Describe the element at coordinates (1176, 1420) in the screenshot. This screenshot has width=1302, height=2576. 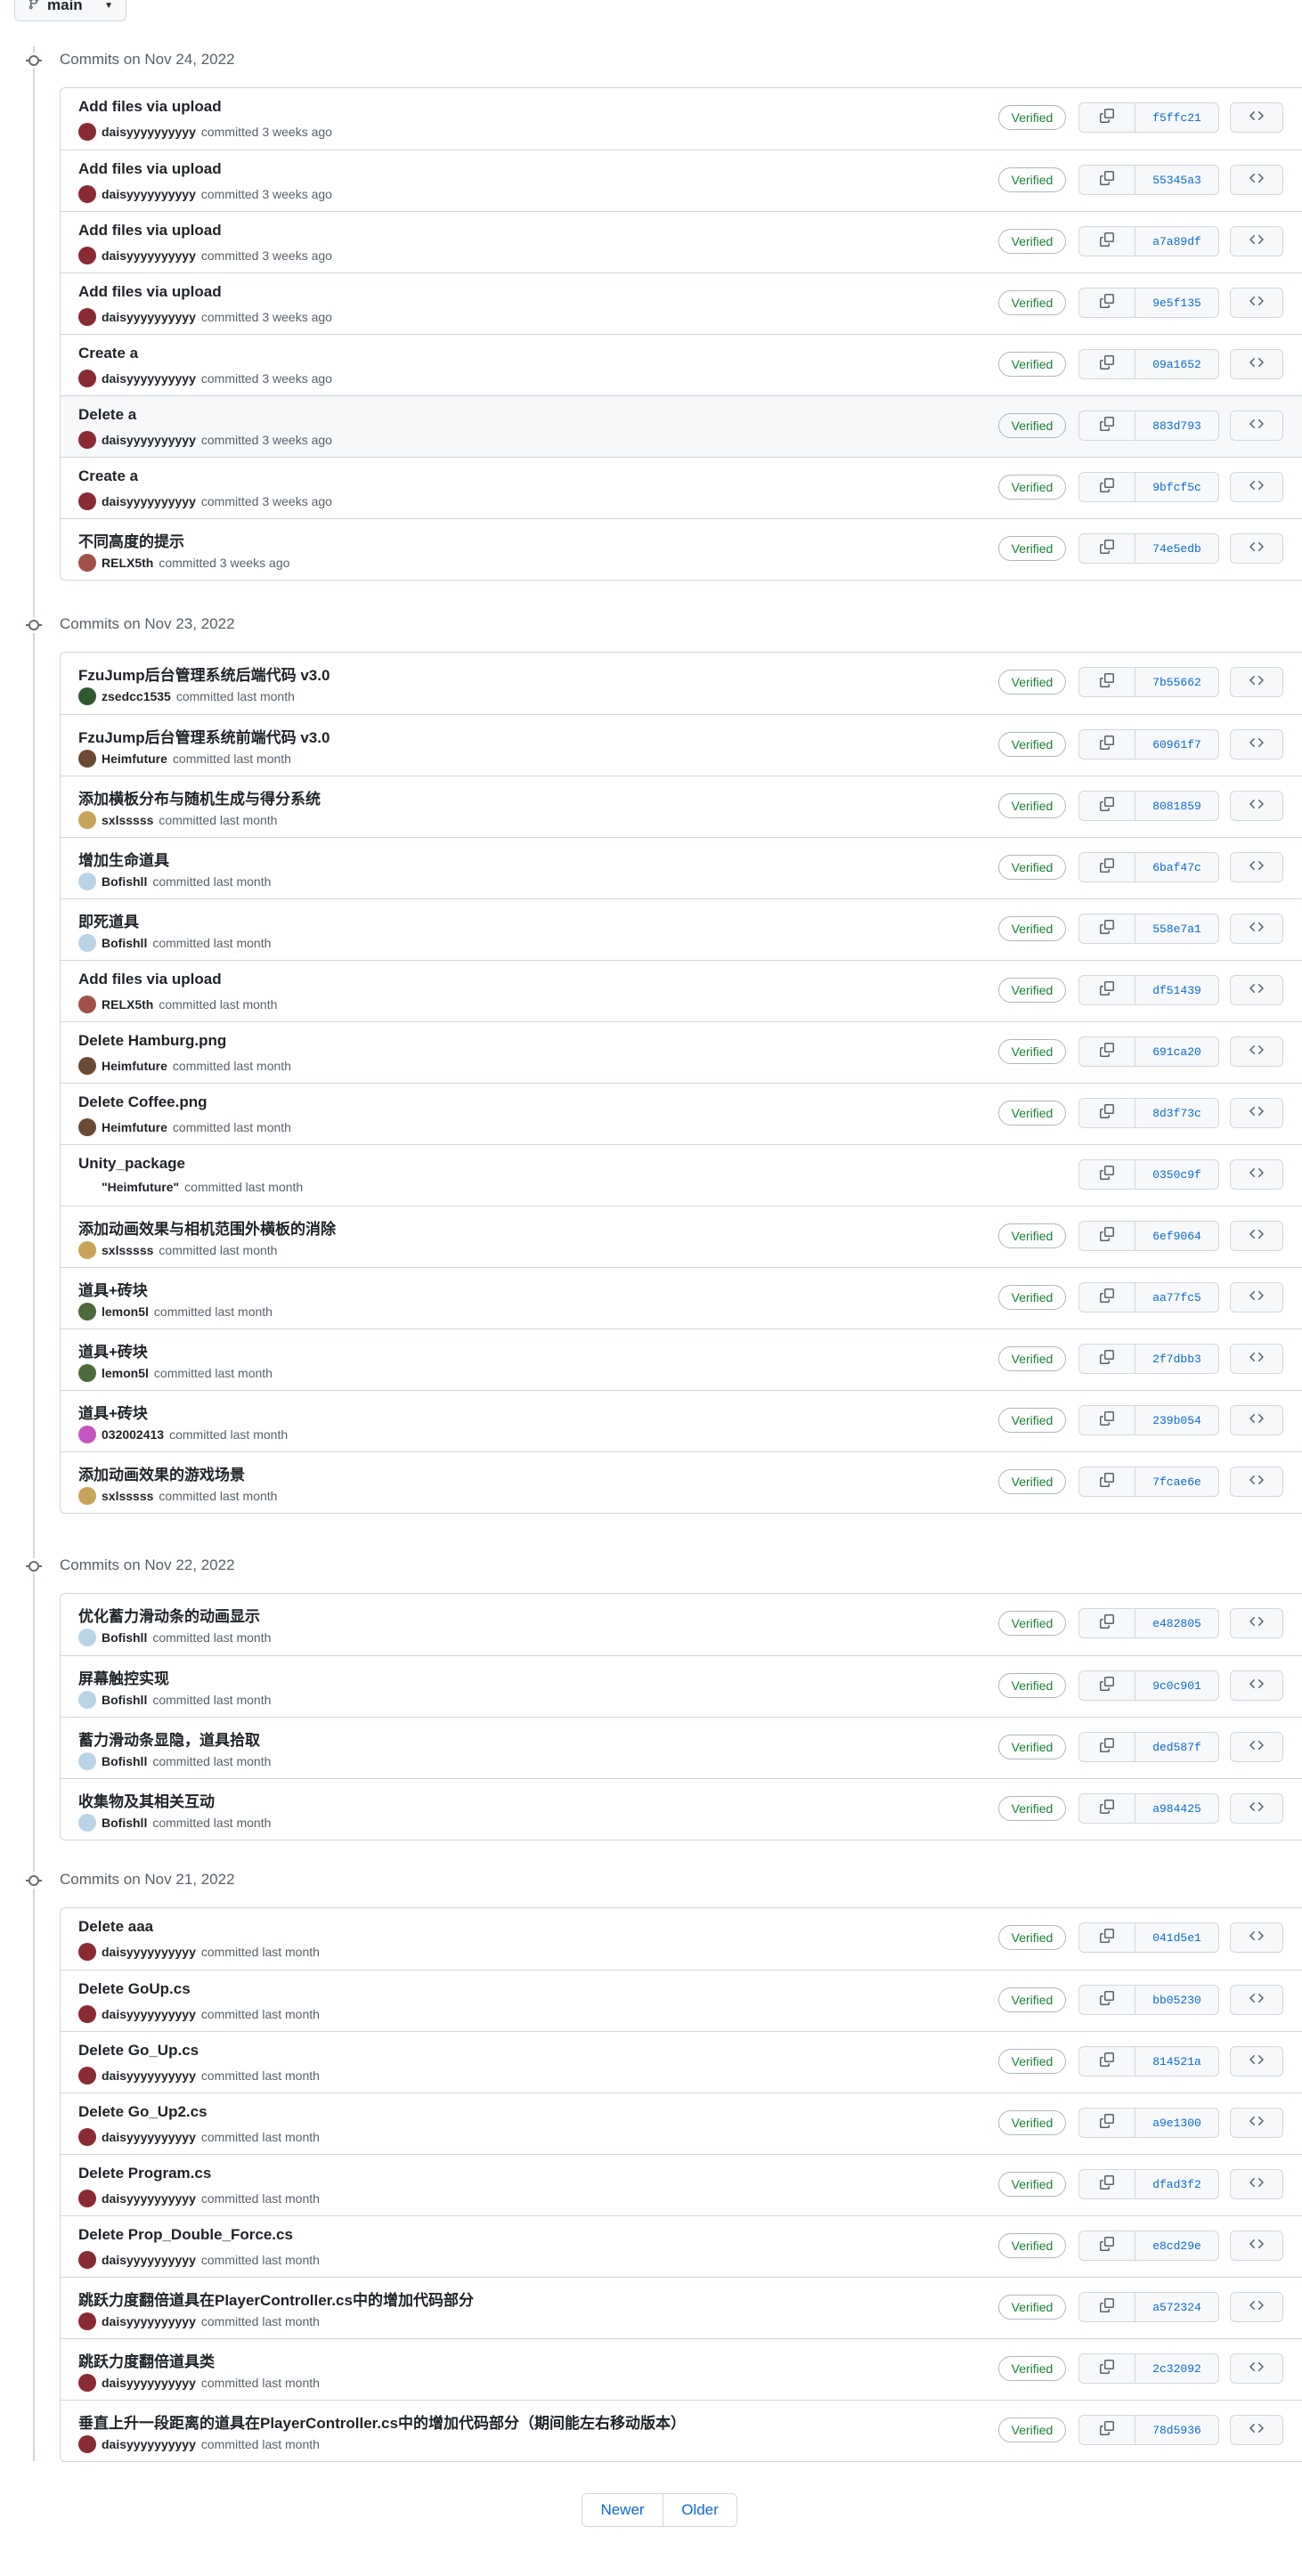
I see `commit-sha-link: 239b054` at that location.